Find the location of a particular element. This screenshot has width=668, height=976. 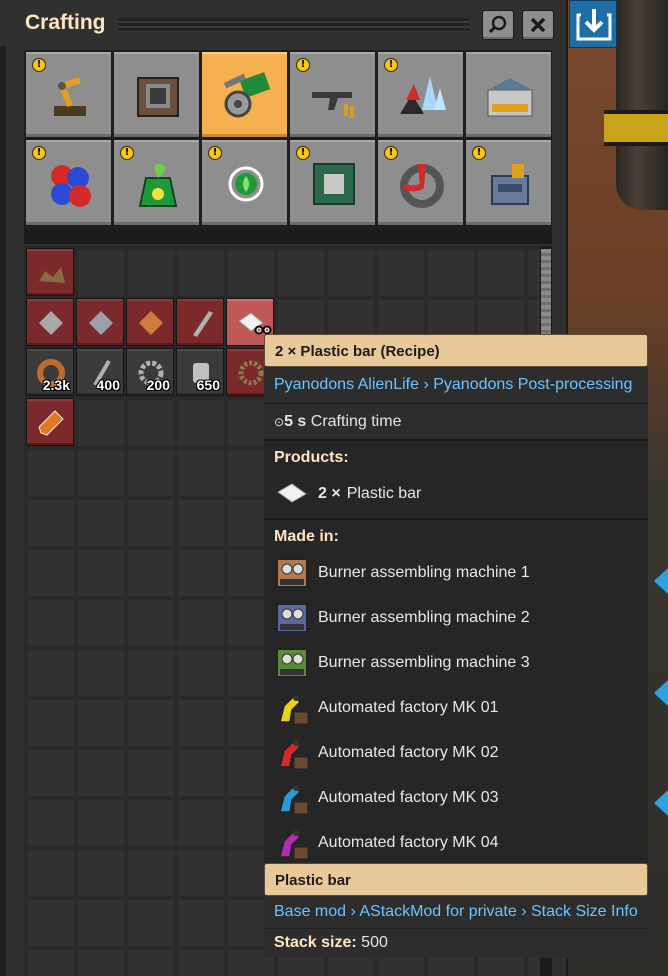

ore-chunks-icon is located at coordinates (52, 275).